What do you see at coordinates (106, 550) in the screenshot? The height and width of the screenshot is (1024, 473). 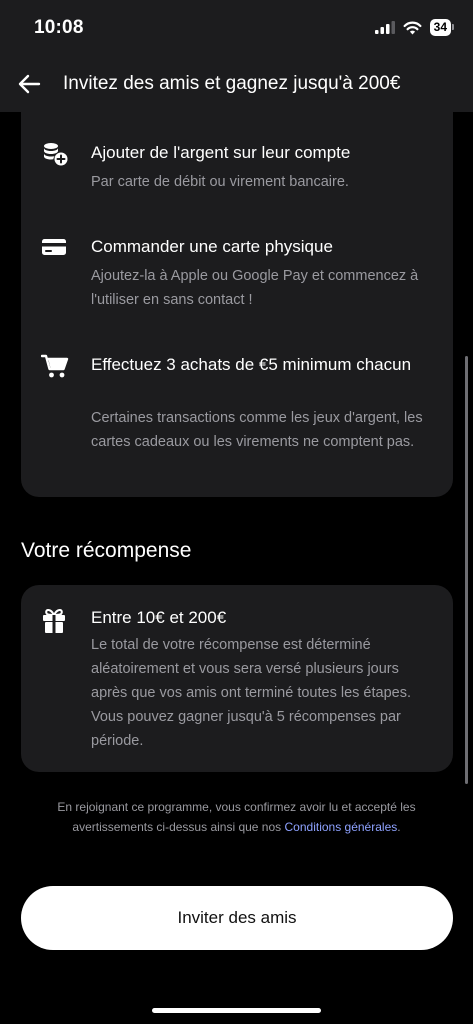 I see `reward-section-title: Votre récompense` at bounding box center [106, 550].